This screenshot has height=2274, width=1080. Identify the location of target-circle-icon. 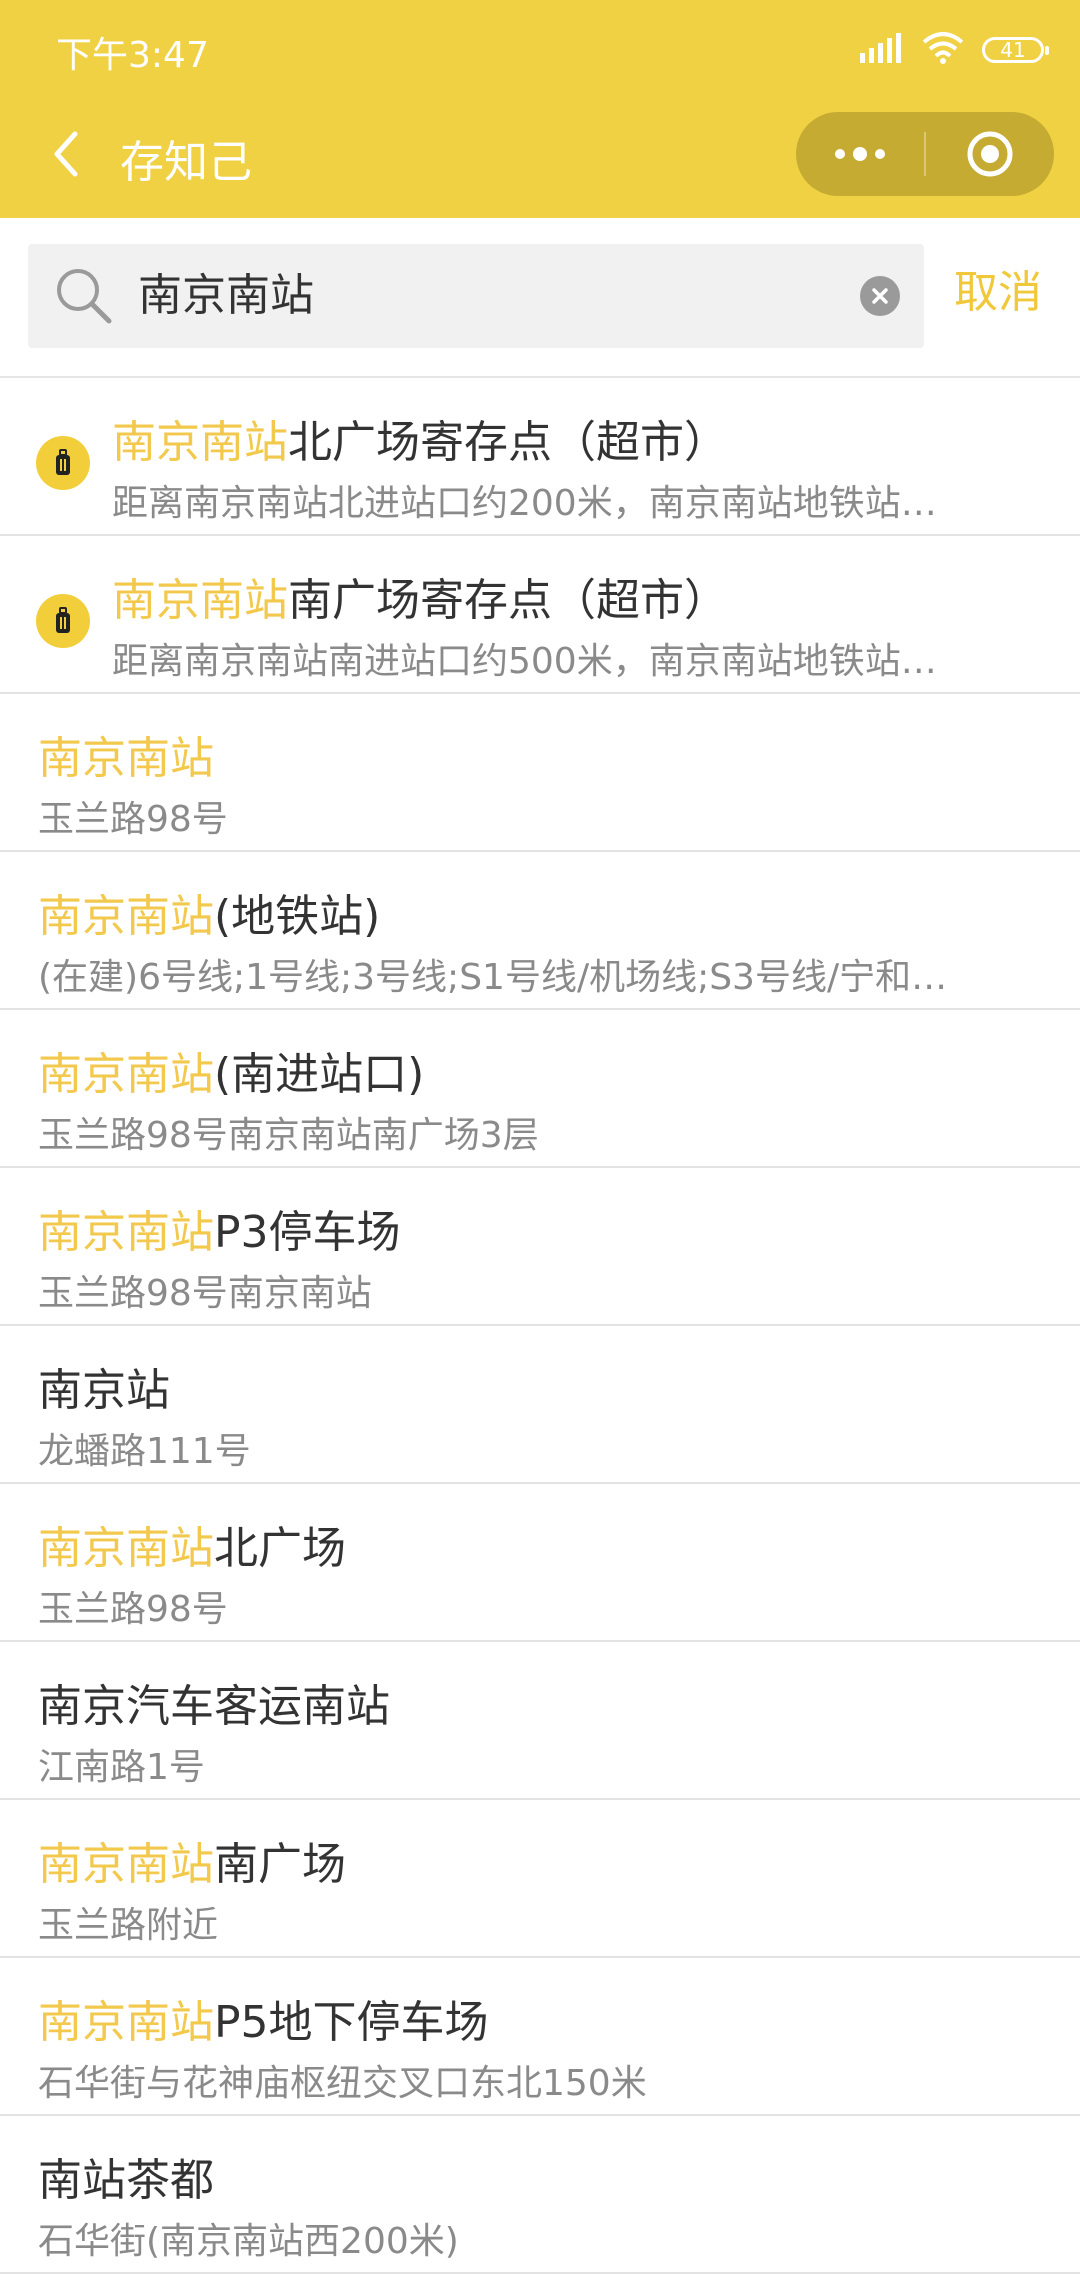
(990, 154).